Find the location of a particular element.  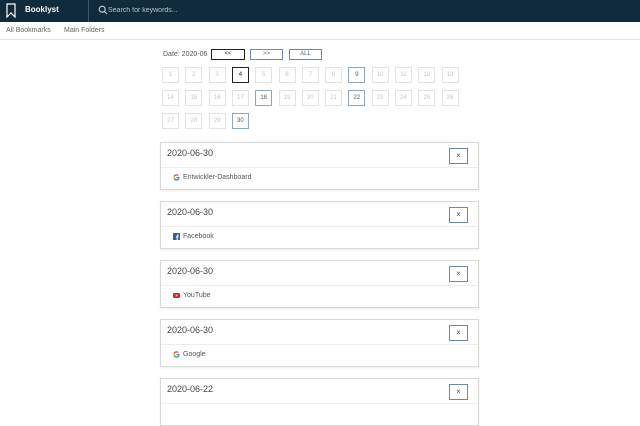

nav-all-bookmarks: All Bookmarks is located at coordinates (28, 30).